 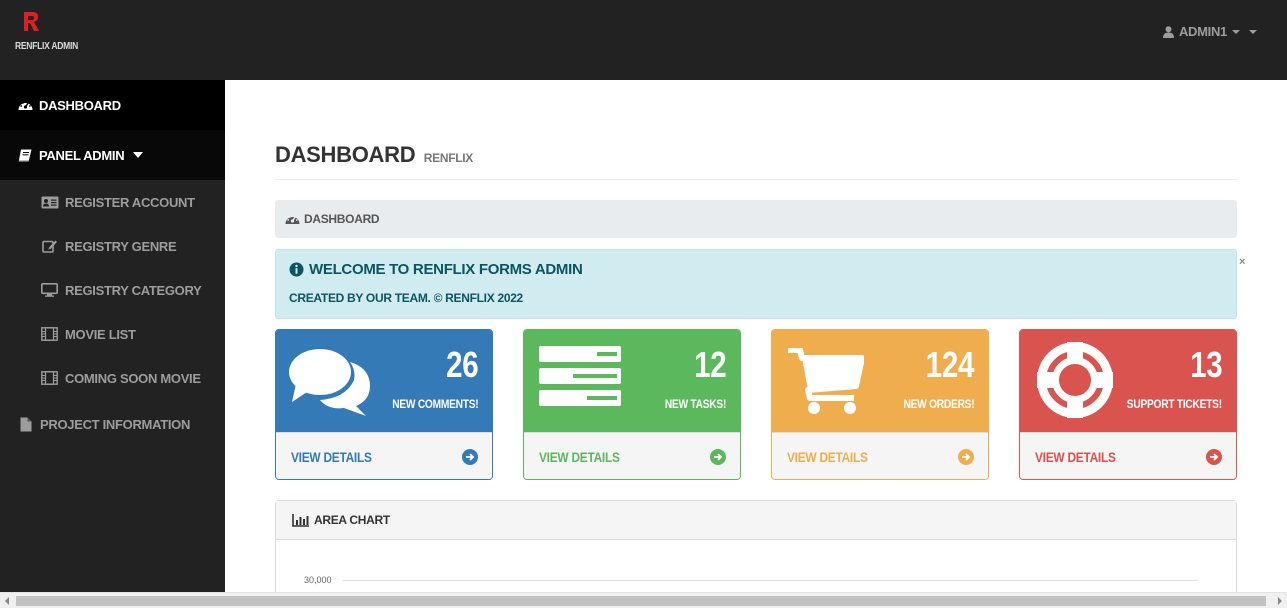 What do you see at coordinates (138, 155) in the screenshot?
I see `caret-down-icon` at bounding box center [138, 155].